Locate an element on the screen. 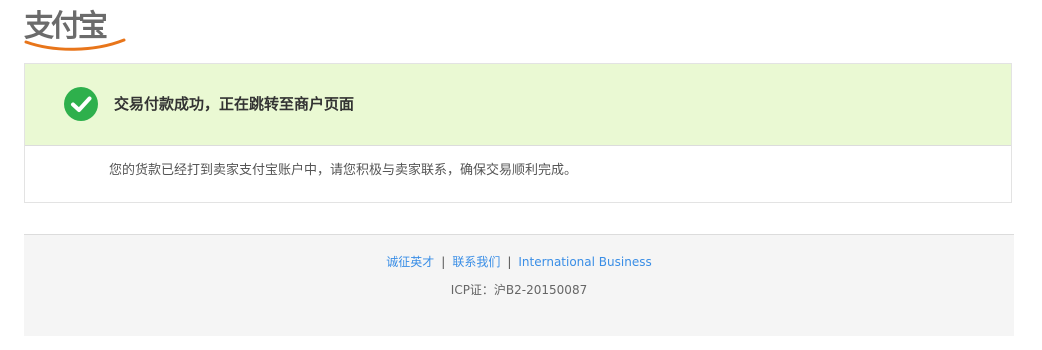  result-description: 您的货款已经打到卖家支付宝账户中，请您积极与卖家联系，确保交易顺利完成。 is located at coordinates (343, 170).